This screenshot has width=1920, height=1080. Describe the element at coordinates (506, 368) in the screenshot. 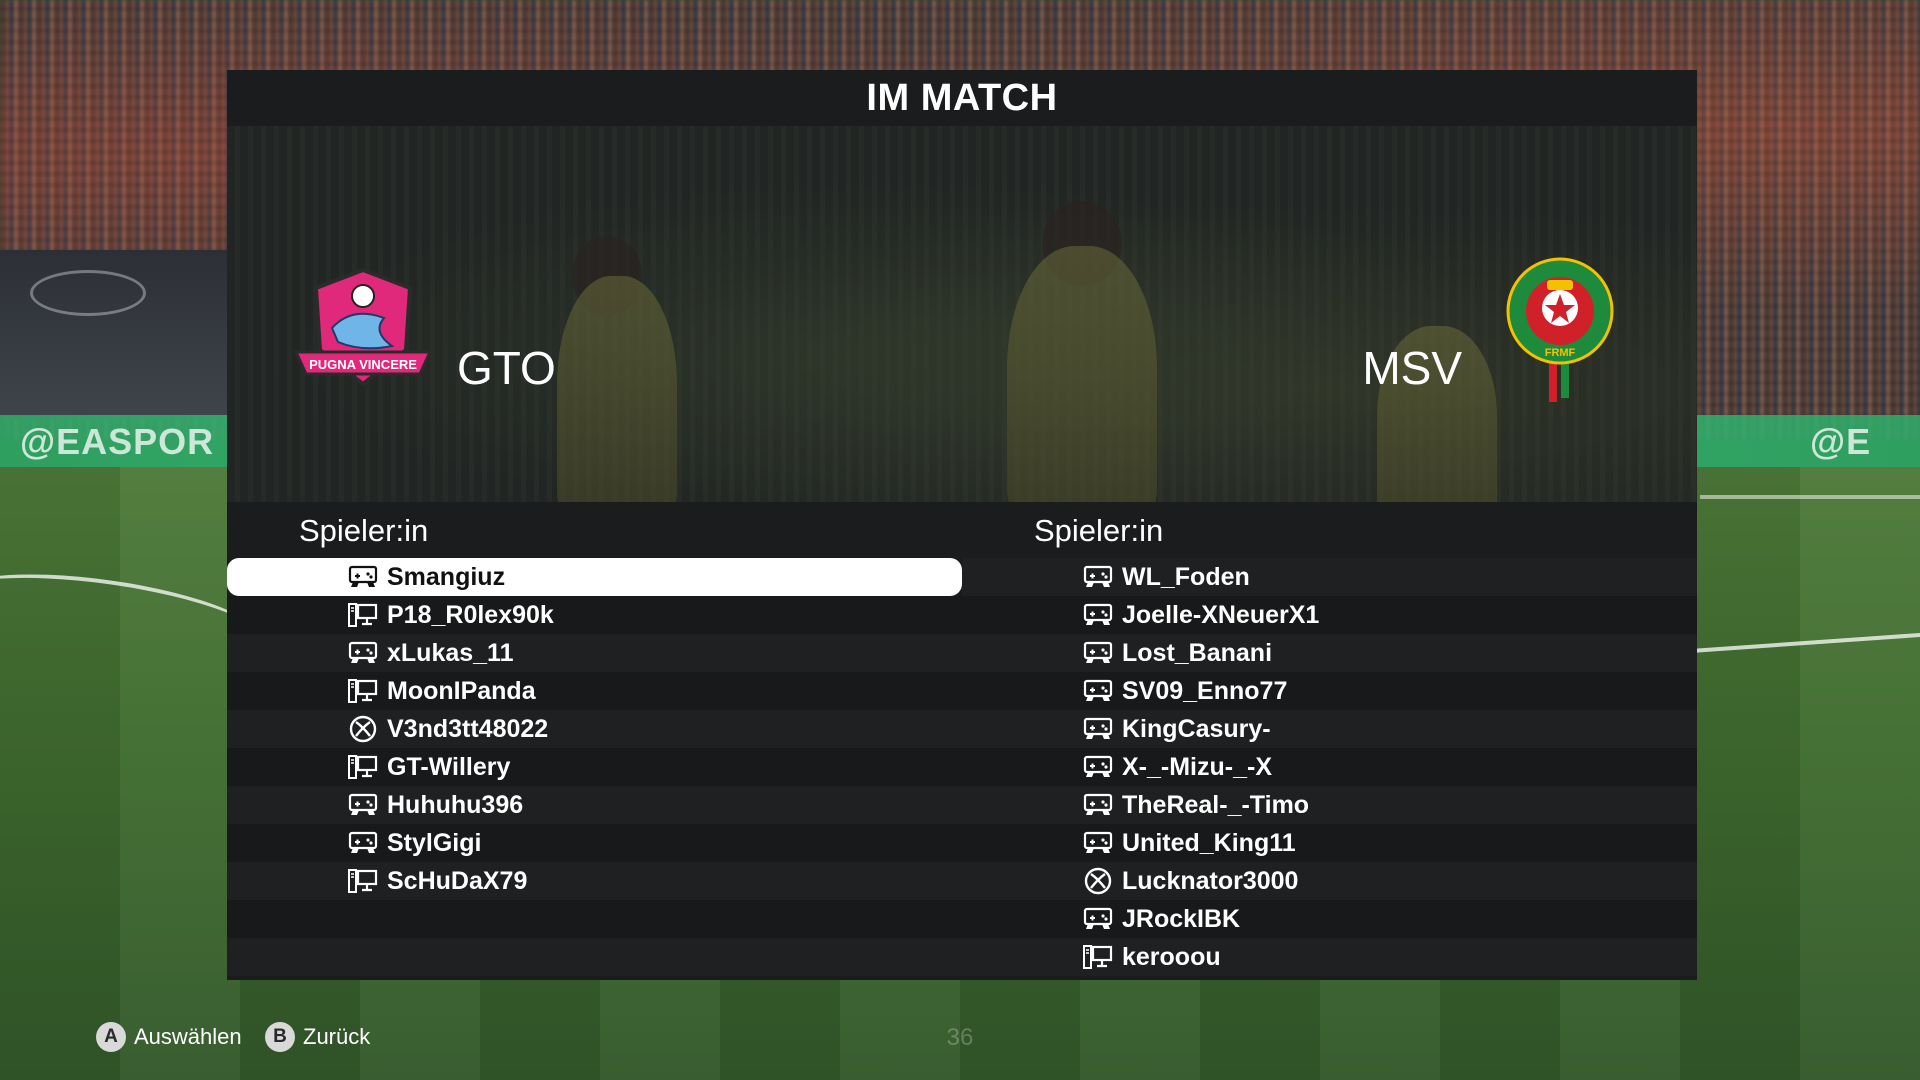

I see `home-team-name: GTO` at that location.